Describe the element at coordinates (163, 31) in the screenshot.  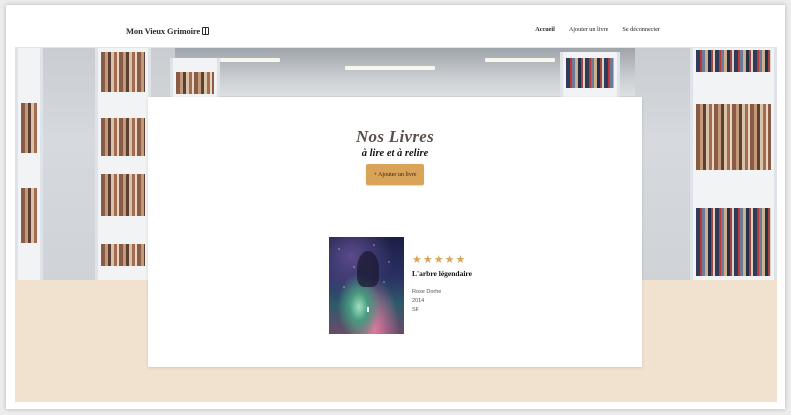
I see `brand-name: Mon Vieux Grimoire` at that location.